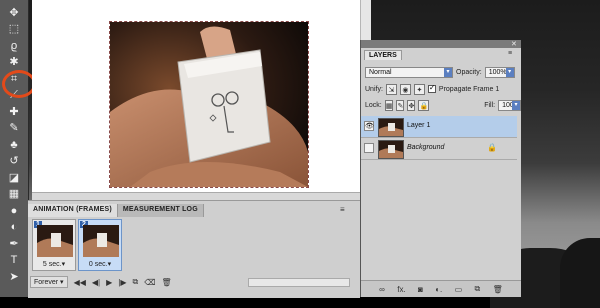  I want to click on type-tool-icon: T, so click(14, 261).